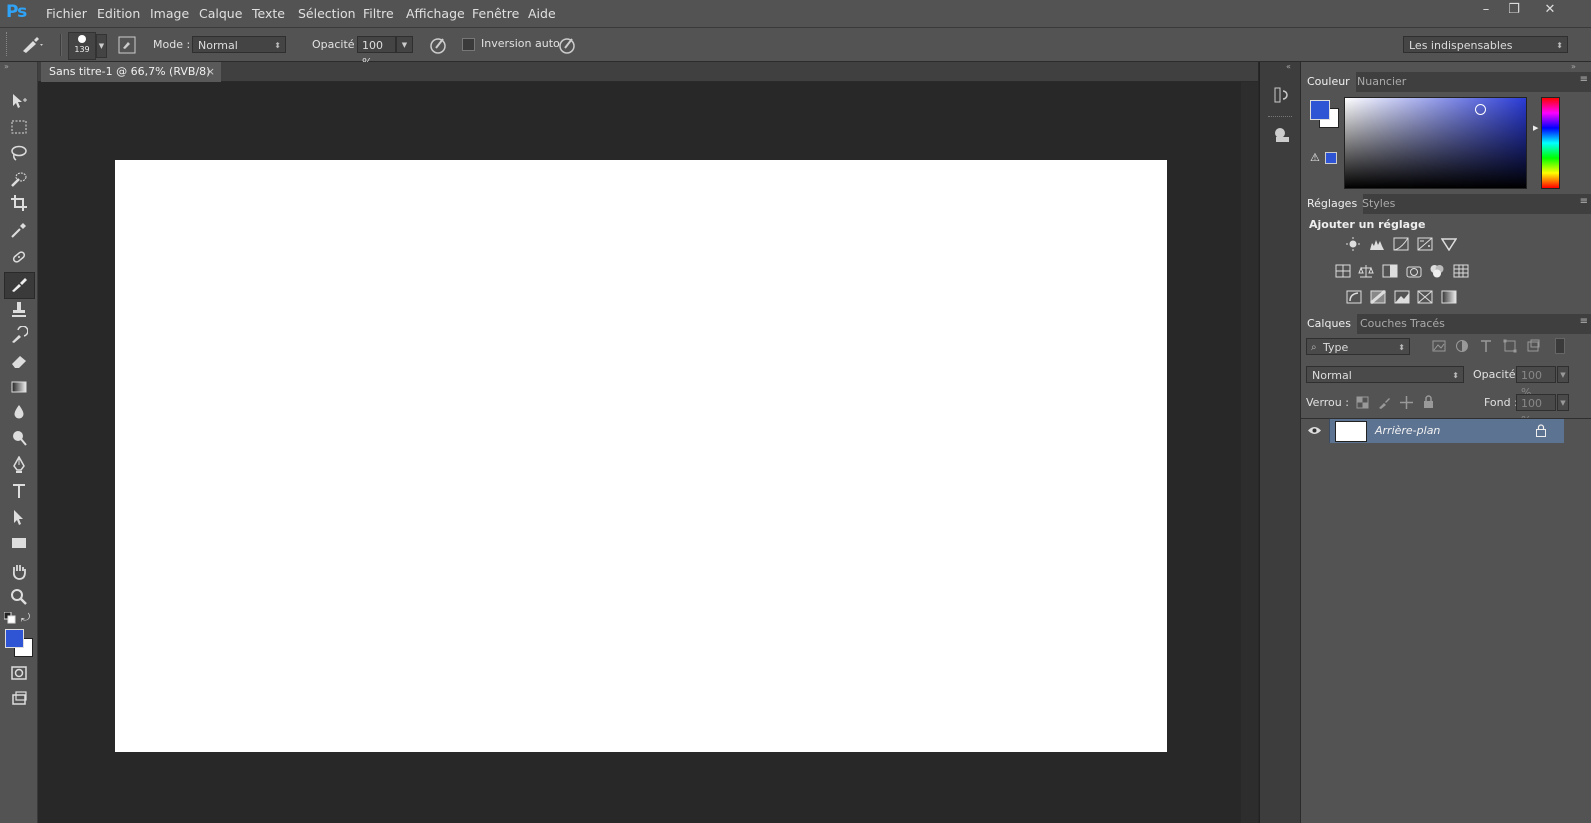  What do you see at coordinates (1536, 410) in the screenshot?
I see `fill-field: 100 %` at bounding box center [1536, 410].